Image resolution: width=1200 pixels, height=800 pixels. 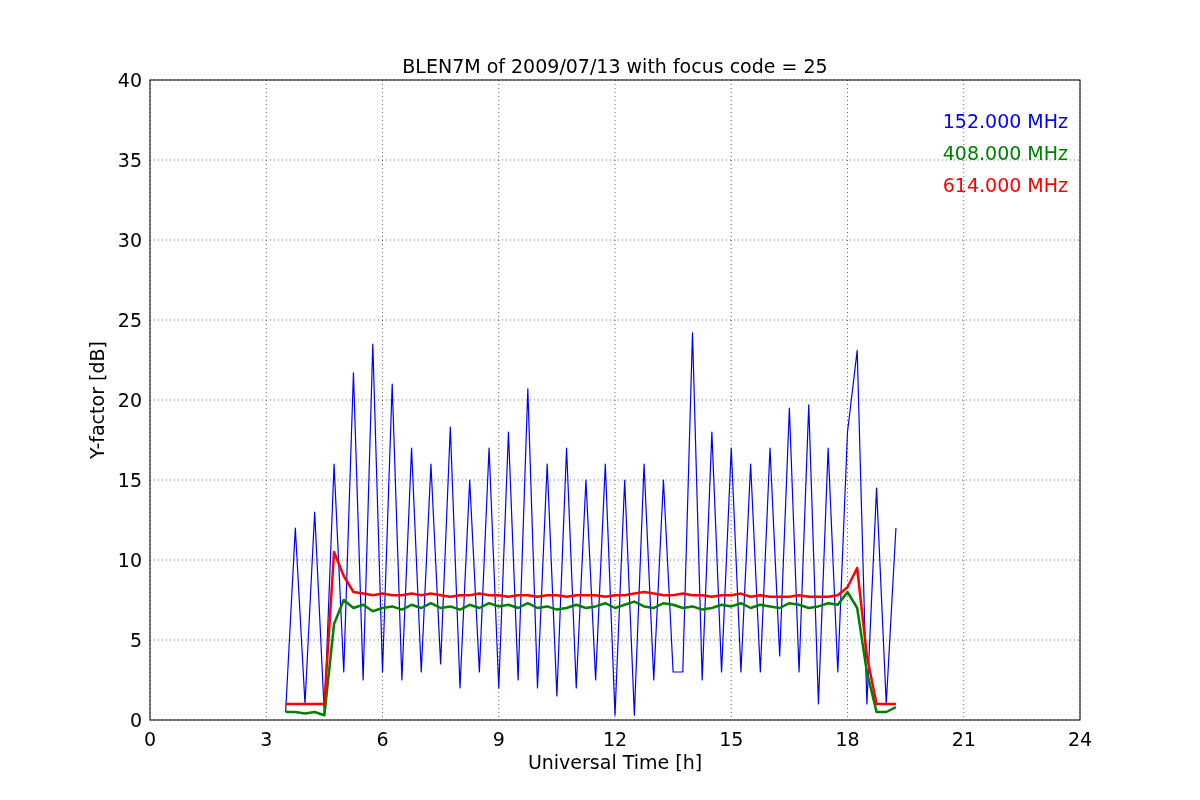 What do you see at coordinates (129, 320) in the screenshot?
I see `y-tick-label: 25` at bounding box center [129, 320].